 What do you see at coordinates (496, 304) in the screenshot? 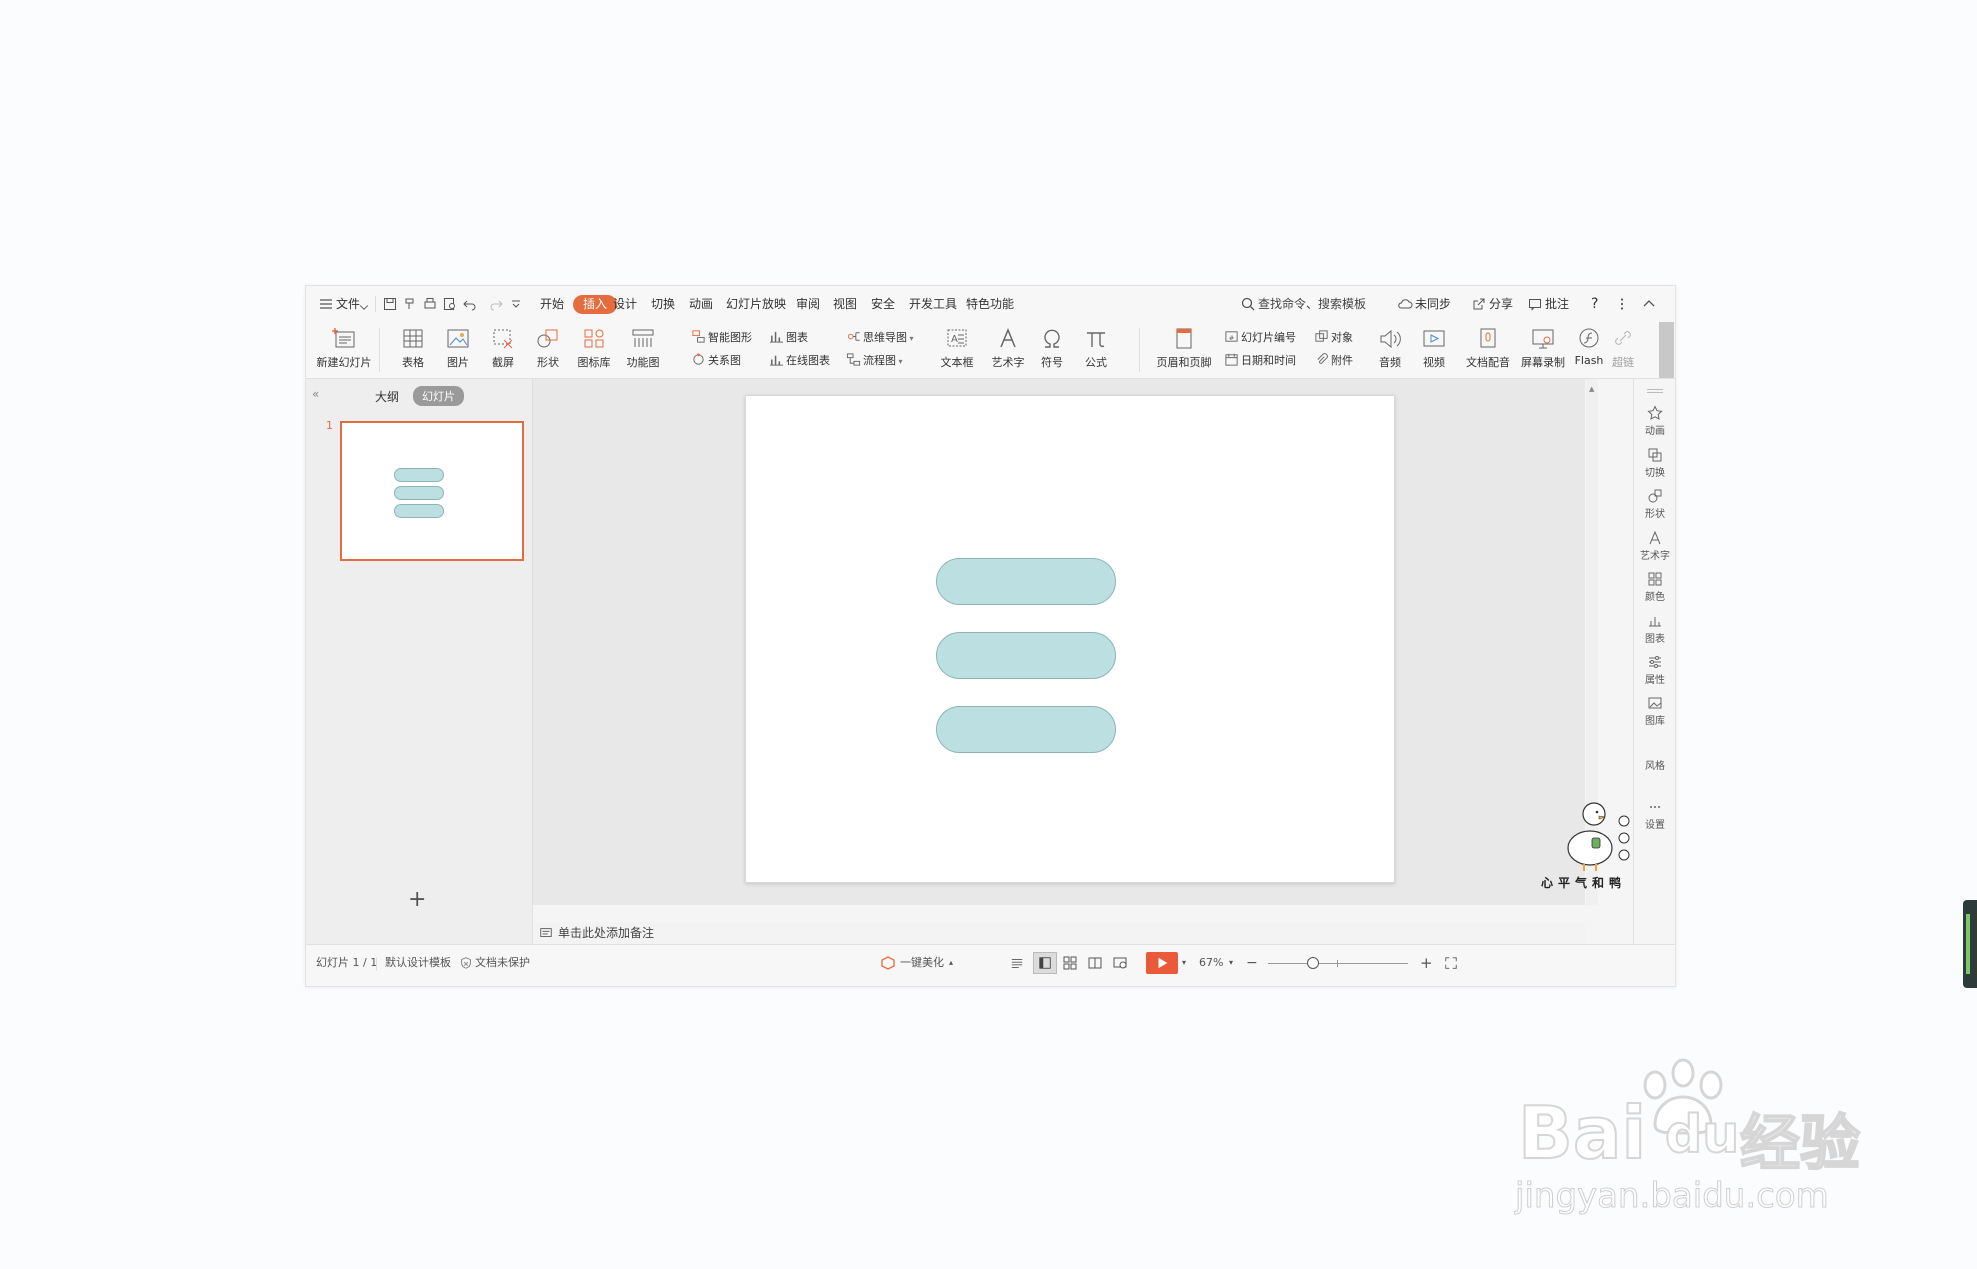
I see `redo-icon` at bounding box center [496, 304].